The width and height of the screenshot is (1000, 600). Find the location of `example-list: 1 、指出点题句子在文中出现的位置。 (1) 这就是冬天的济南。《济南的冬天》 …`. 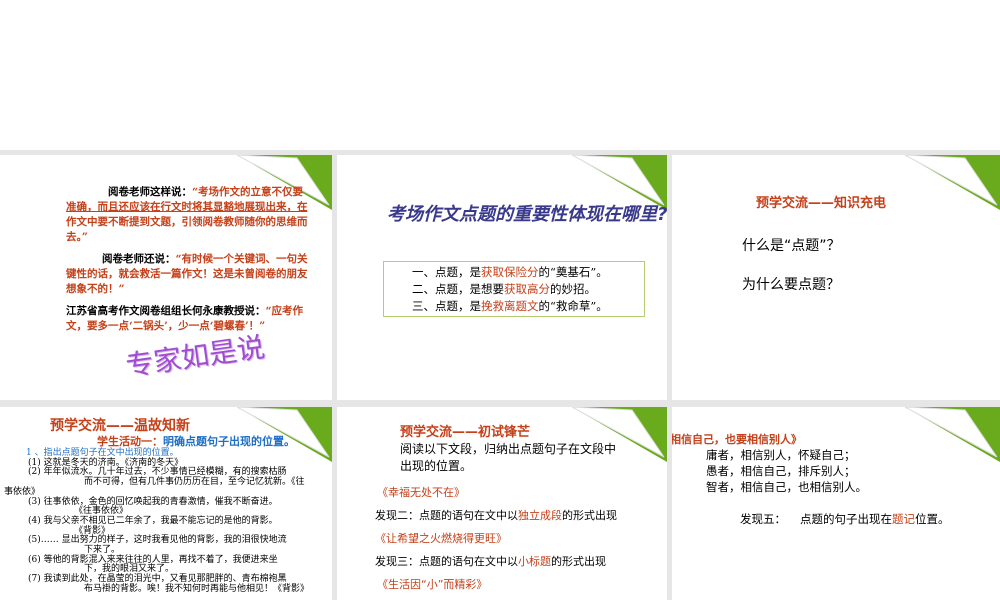

example-list: 1 、指出点题句子在文中出现的位置。 (1) 这就是冬天的济南。《济南的冬天》 … is located at coordinates (157, 521).